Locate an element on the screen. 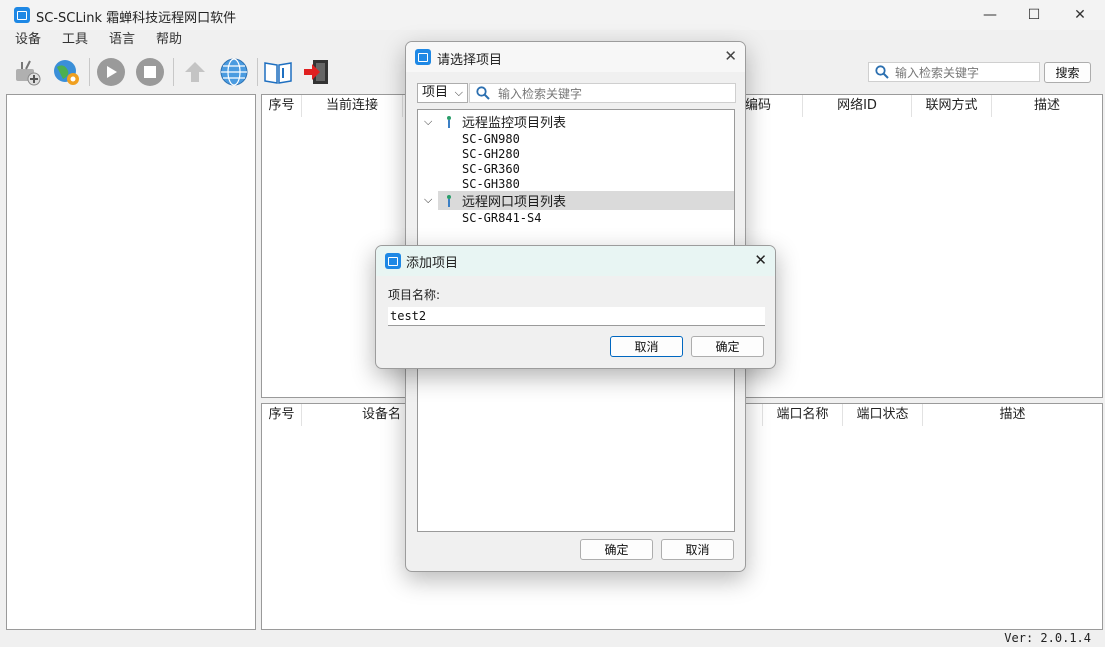  col-network-id: 网络ID is located at coordinates (857, 106).